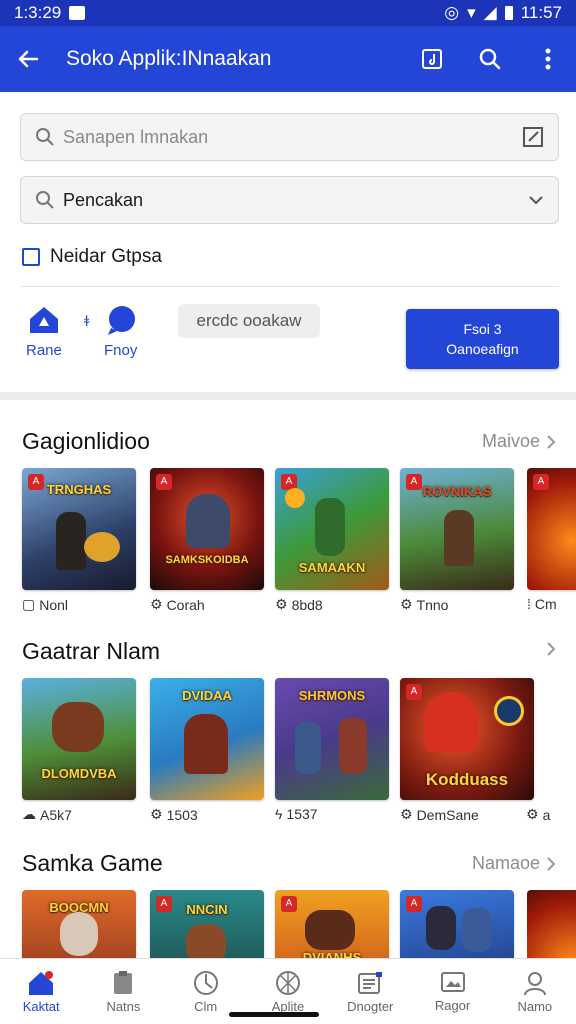 This screenshot has width=576, height=1024. Describe the element at coordinates (274, 1014) in the screenshot. I see `home-indicator` at that location.